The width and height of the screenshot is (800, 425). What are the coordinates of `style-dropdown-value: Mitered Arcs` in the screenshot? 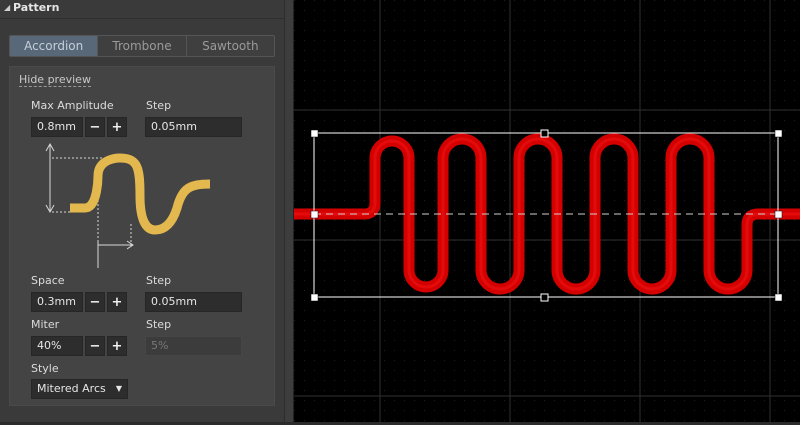 It's located at (71, 388).